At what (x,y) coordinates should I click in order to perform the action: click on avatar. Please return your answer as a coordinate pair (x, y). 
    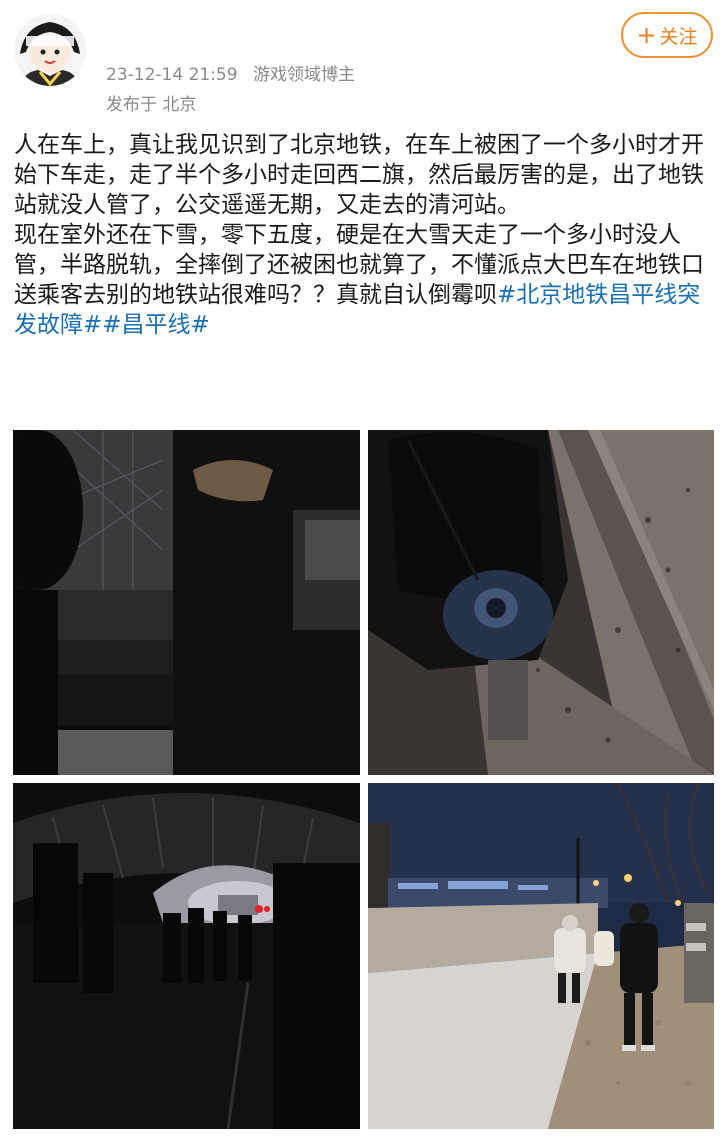
    Looking at the image, I should click on (50, 50).